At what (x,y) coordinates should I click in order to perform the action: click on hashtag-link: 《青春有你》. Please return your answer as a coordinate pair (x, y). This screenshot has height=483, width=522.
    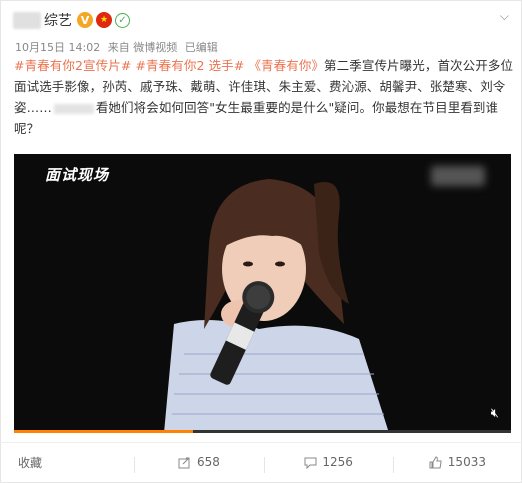
    Looking at the image, I should click on (286, 65).